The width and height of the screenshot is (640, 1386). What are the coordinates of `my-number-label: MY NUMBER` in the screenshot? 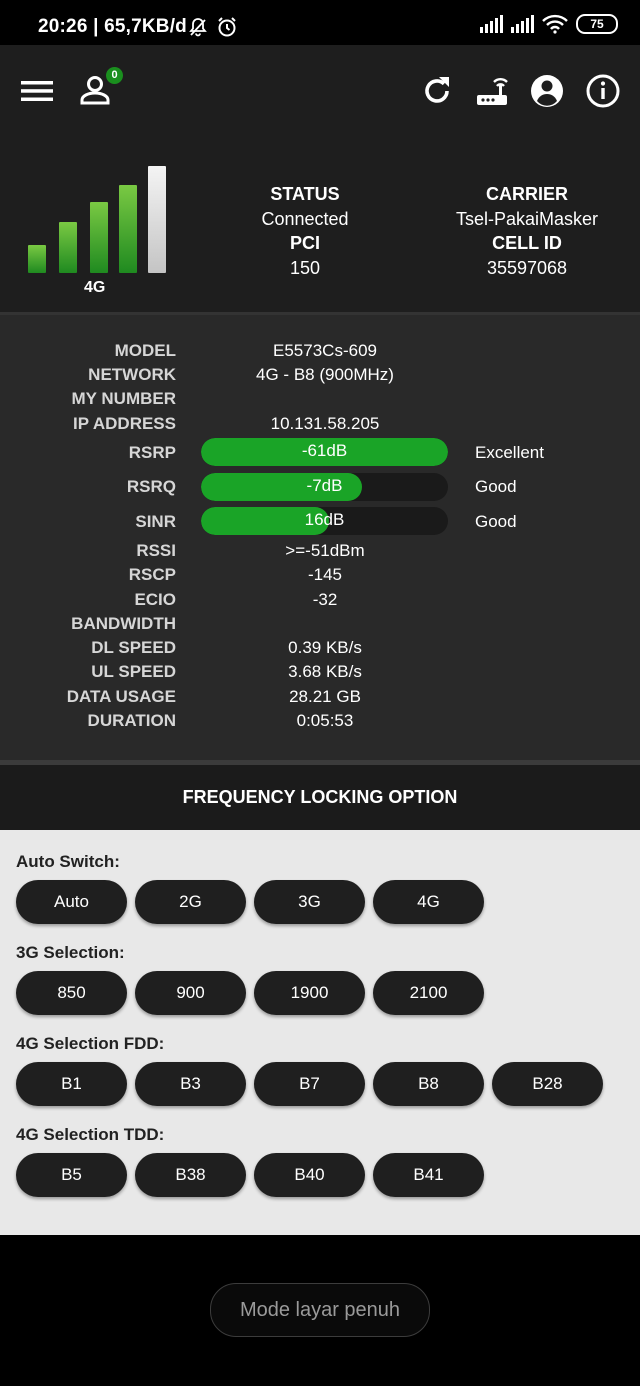 It's located at (123, 398).